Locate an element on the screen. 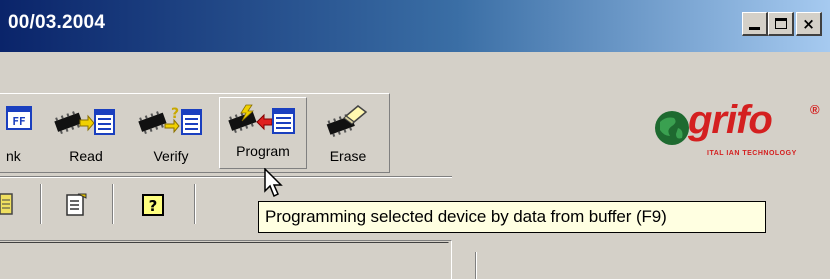 The image size is (830, 279). verify-chip-icon: ? is located at coordinates (170, 120).